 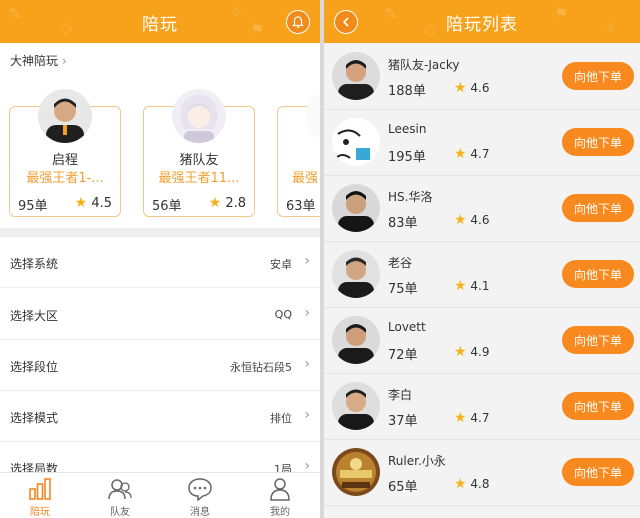 I want to click on friends-icon, so click(x=120, y=489).